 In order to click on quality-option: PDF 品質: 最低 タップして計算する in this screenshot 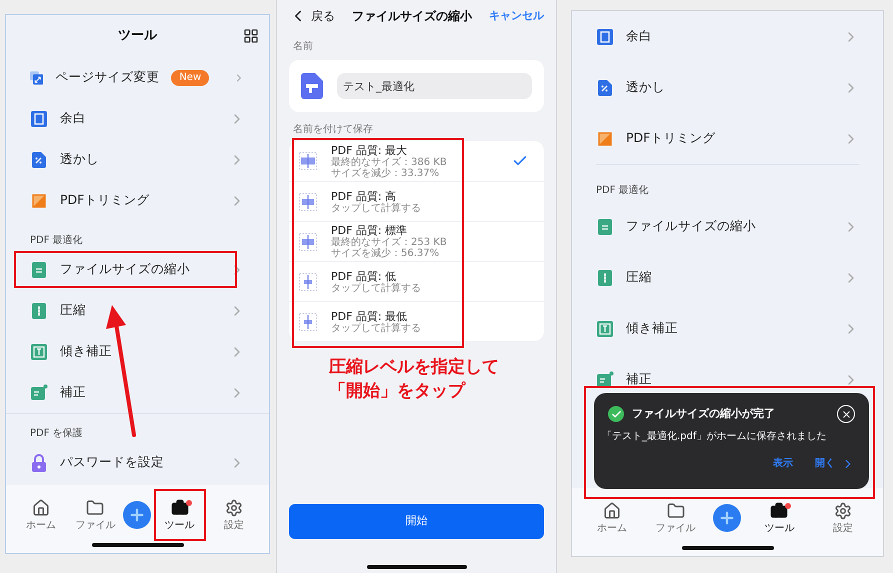, I will do `click(416, 321)`.